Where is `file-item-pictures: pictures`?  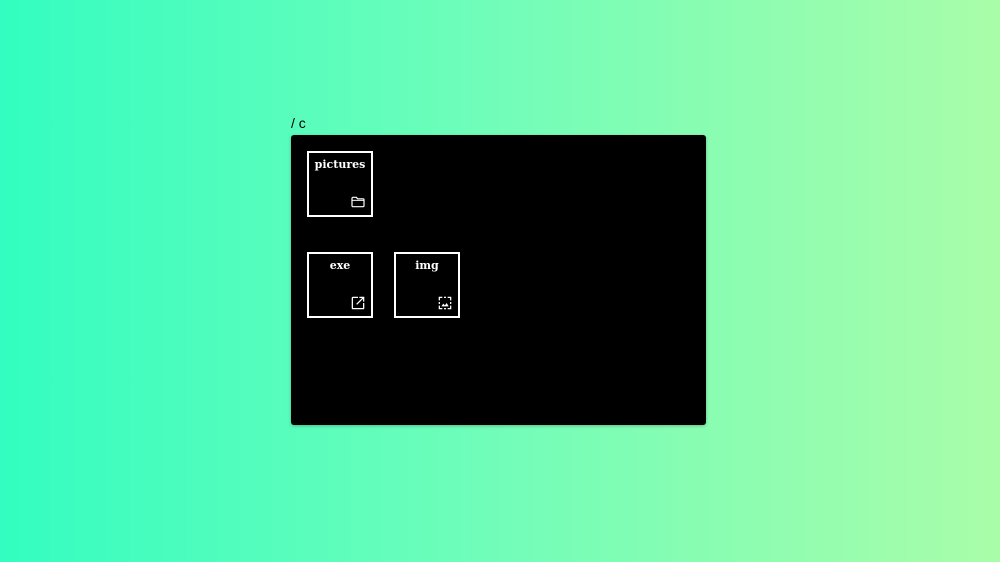
file-item-pictures: pictures is located at coordinates (340, 184).